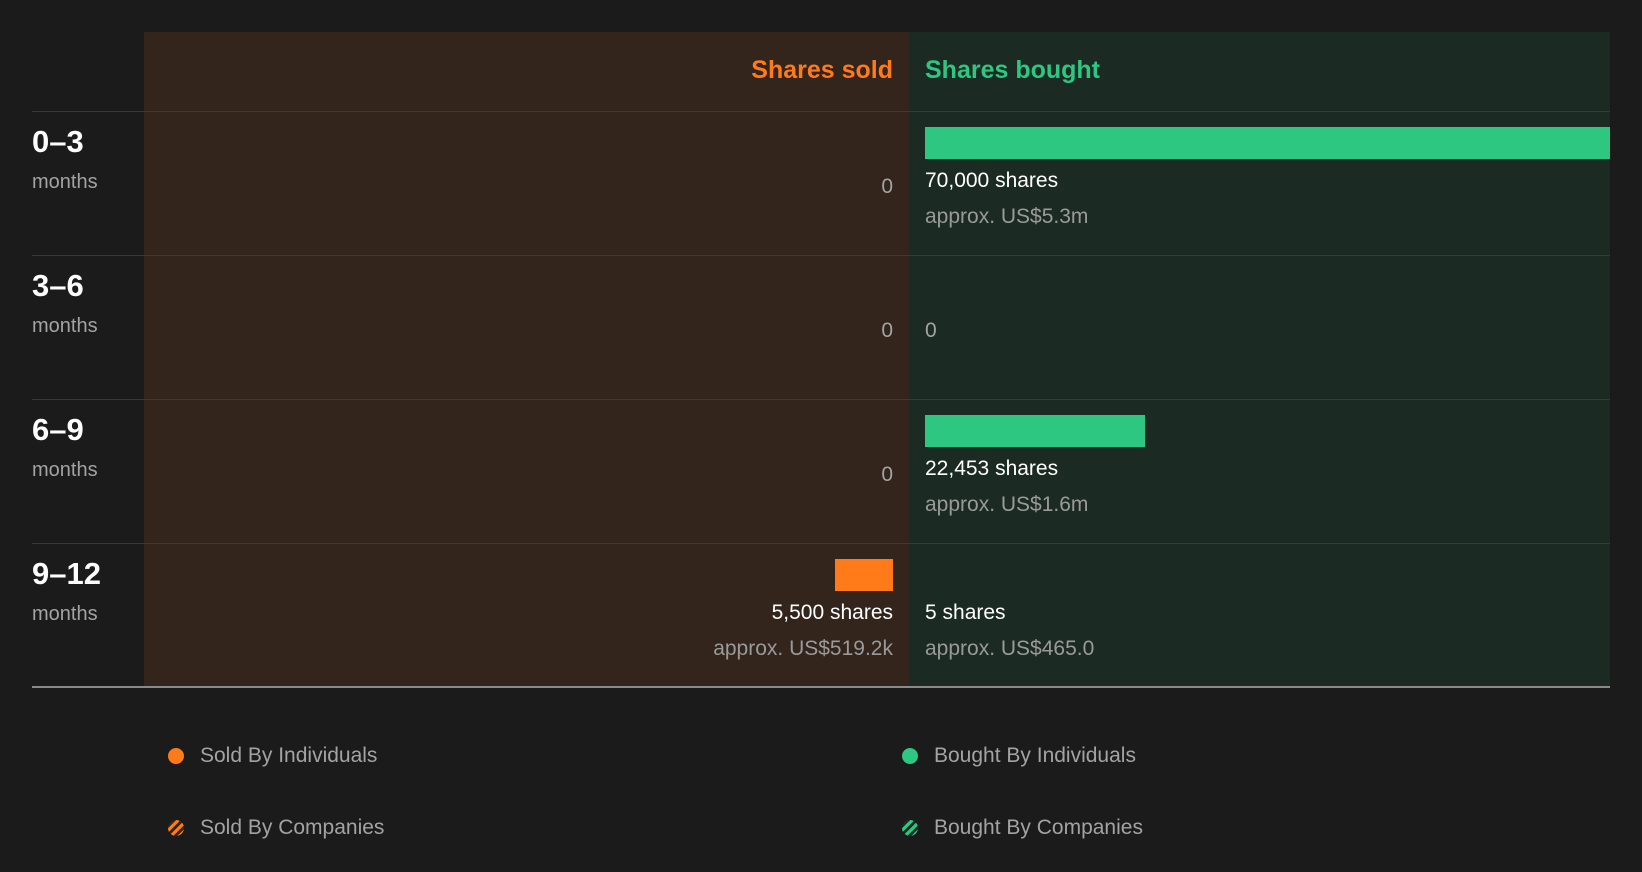 This screenshot has height=872, width=1642. Describe the element at coordinates (58, 285) in the screenshot. I see `range-label: 3–6` at that location.